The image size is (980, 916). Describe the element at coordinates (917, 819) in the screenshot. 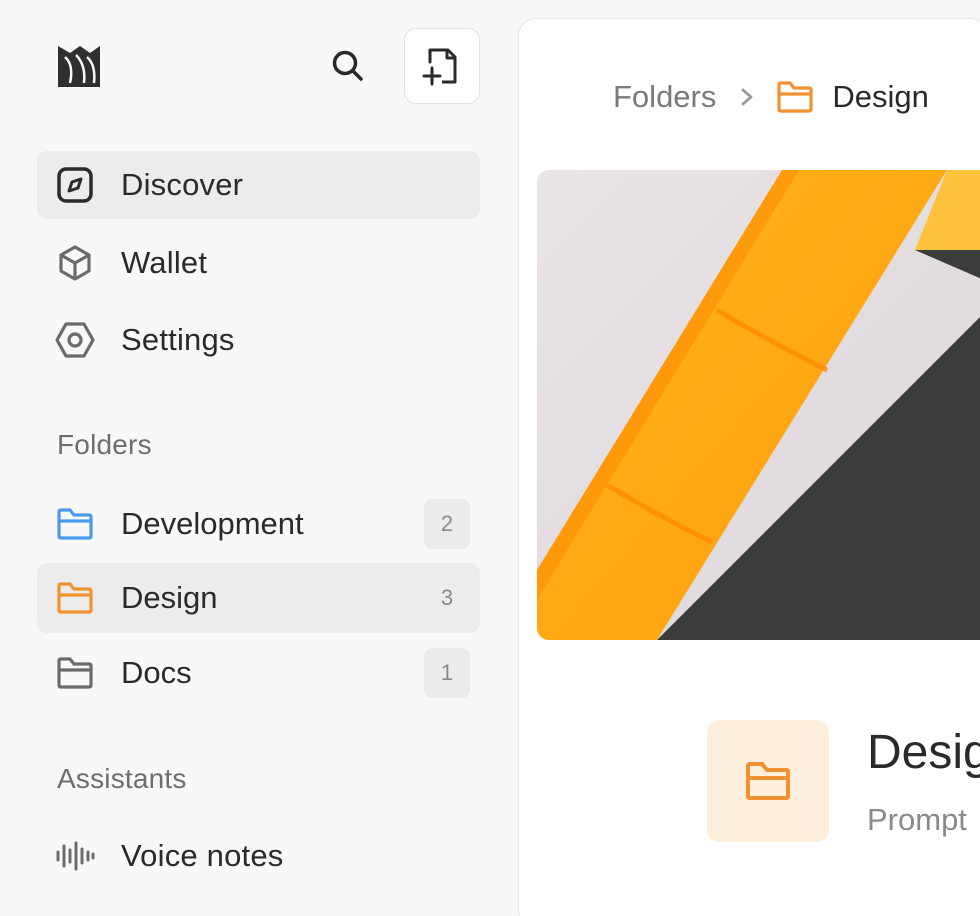

I see `folder-subtitle: Prompt` at that location.